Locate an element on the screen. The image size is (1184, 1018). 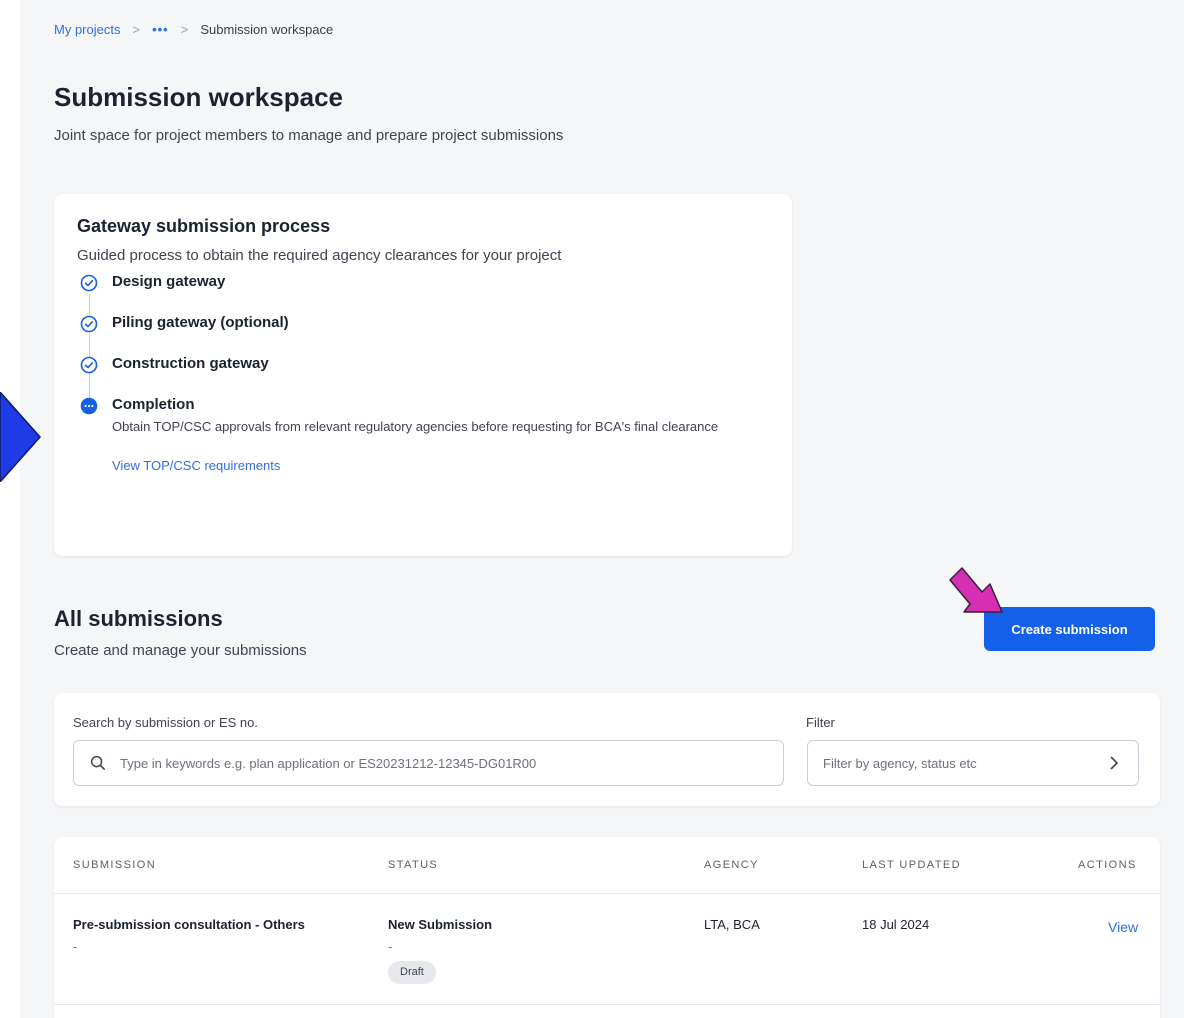
step-label: Completion is located at coordinates (153, 404).